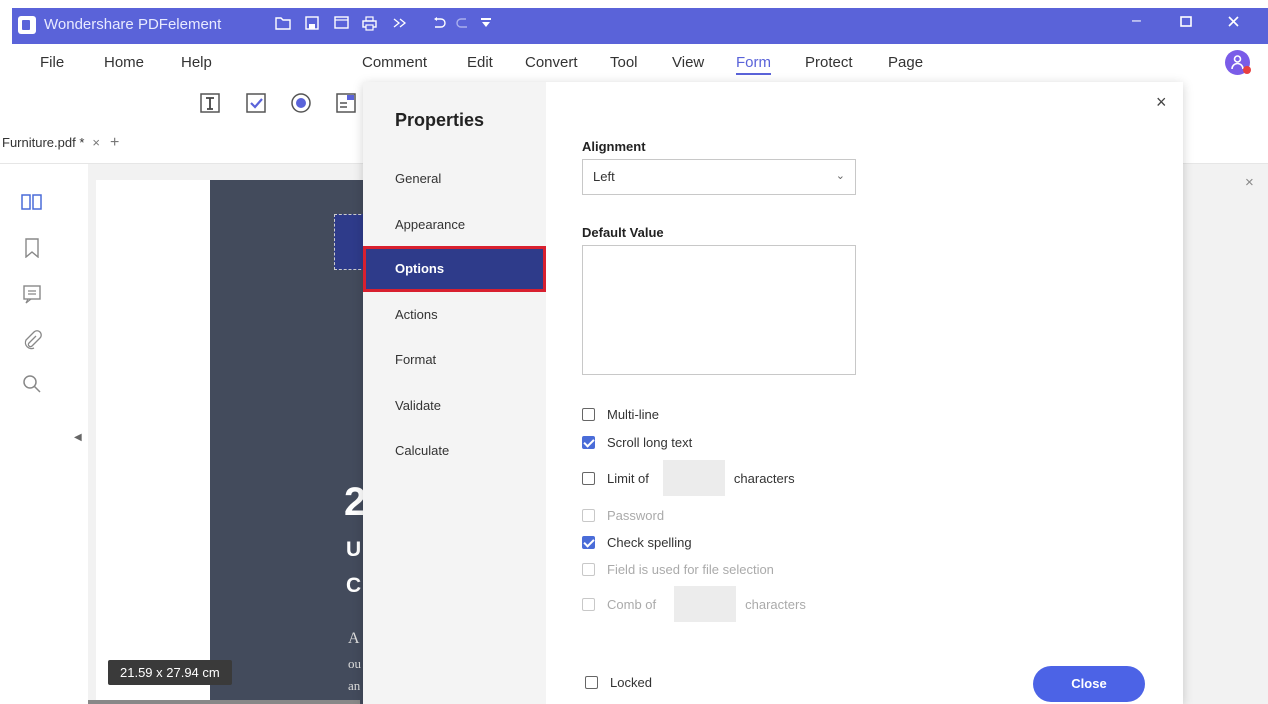 The width and height of the screenshot is (1268, 704). What do you see at coordinates (640, 26) in the screenshot?
I see `title-bar: Wondershare PDFelement –` at bounding box center [640, 26].